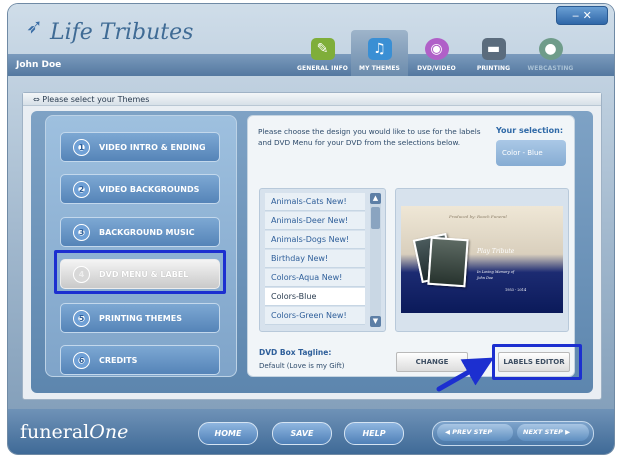 This screenshot has width=624, height=458. I want to click on labels-editor-highlight, so click(537, 362).